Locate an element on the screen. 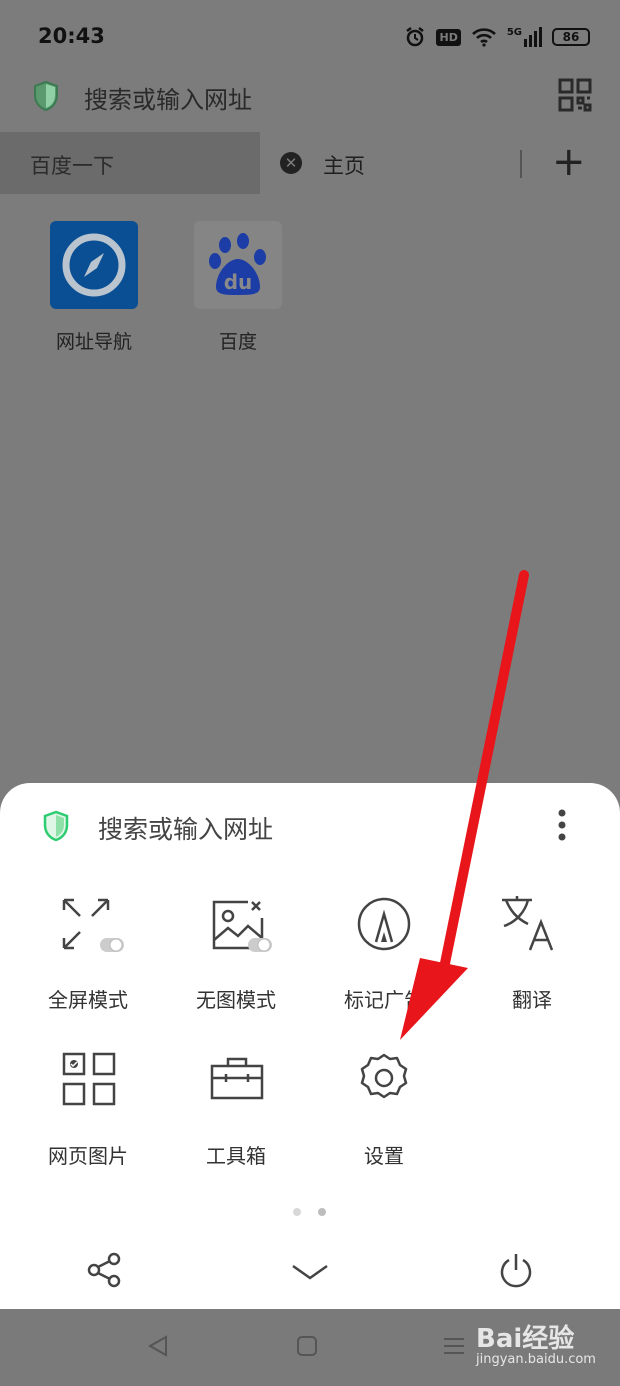  menu-translate: 翻译 is located at coordinates (532, 951).